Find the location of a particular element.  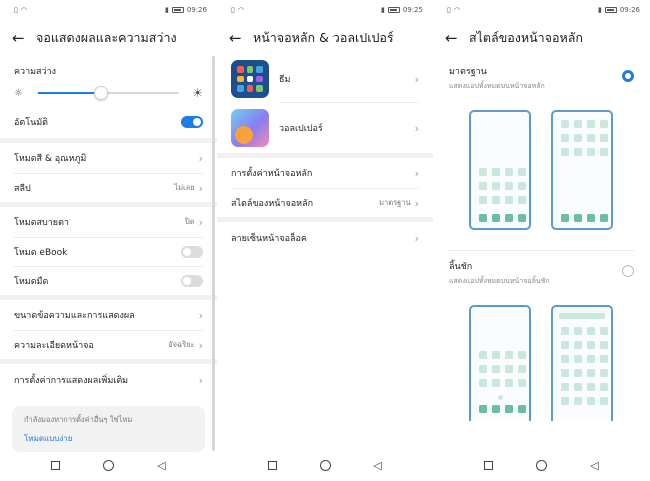

dark-mode-label: โหมดมืด is located at coordinates (31, 282).